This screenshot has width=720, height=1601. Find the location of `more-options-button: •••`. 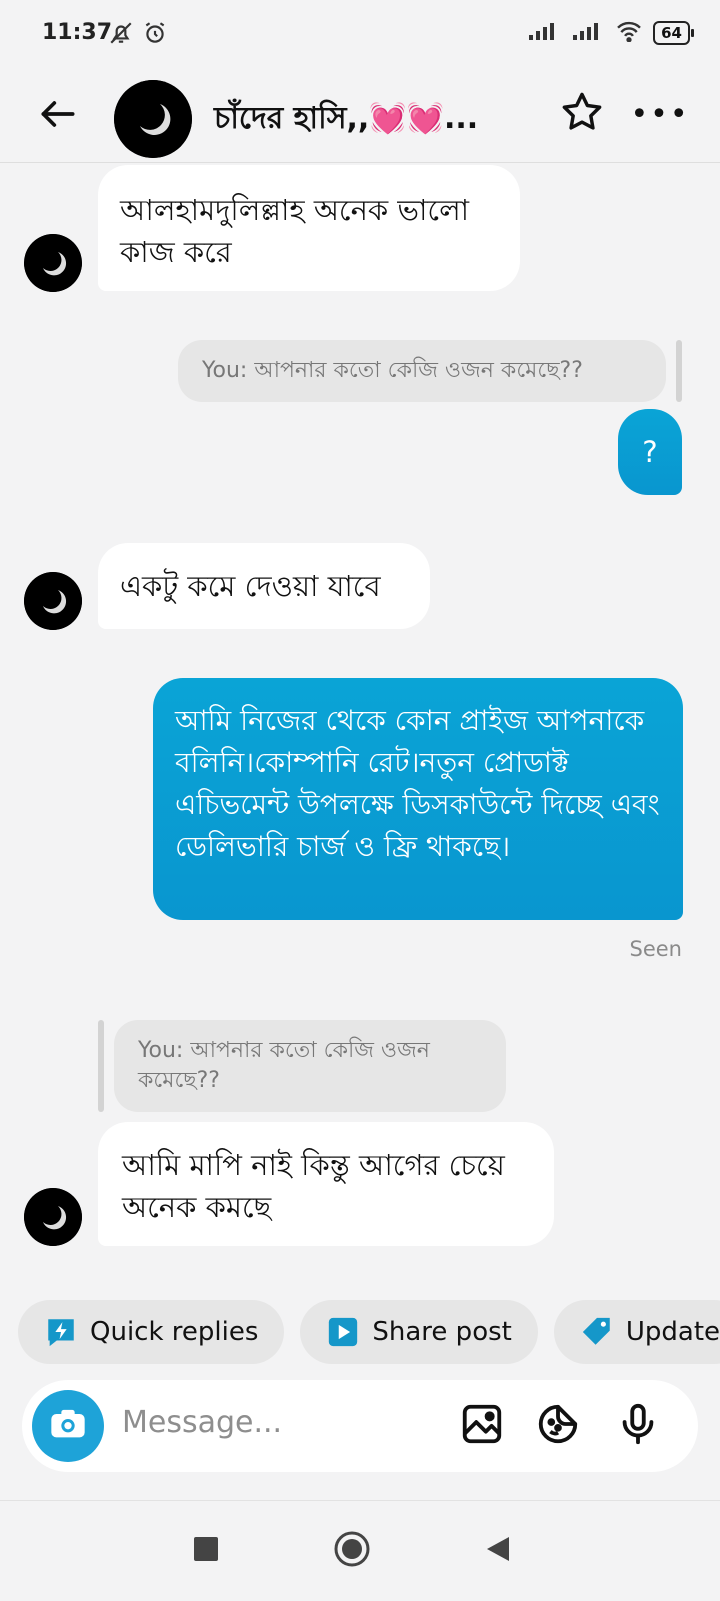

more-options-button: ••• is located at coordinates (660, 114).